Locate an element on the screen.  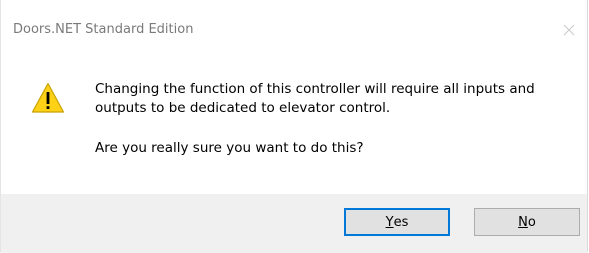
no-mnemonic: N is located at coordinates (523, 222).